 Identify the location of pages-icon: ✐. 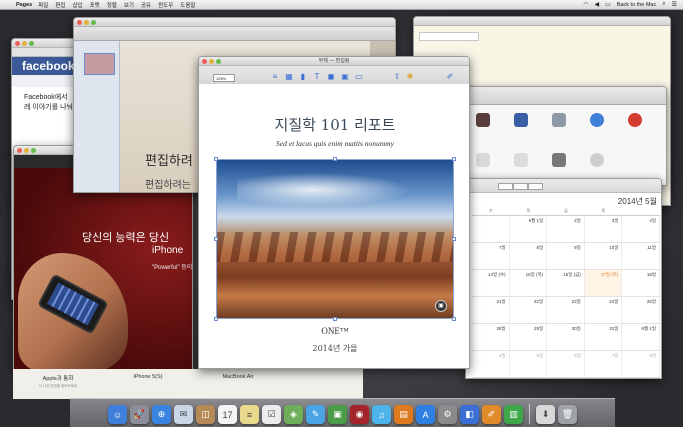
(491, 414).